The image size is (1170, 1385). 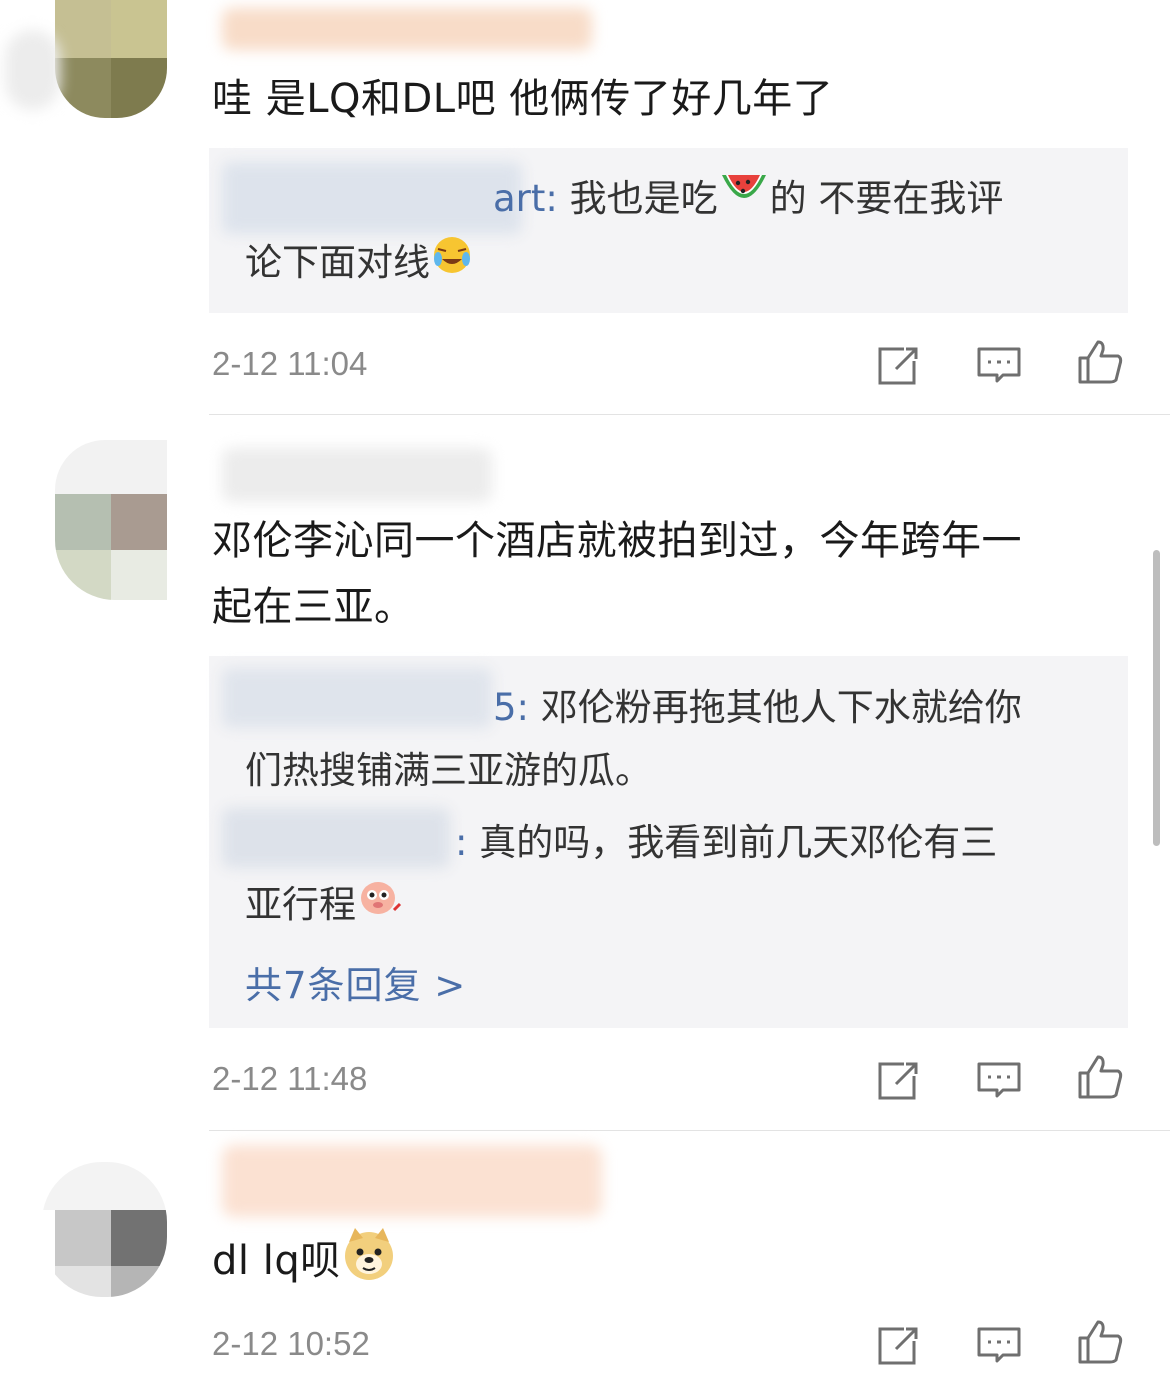 What do you see at coordinates (744, 200) in the screenshot?
I see `watermelon-emoji` at bounding box center [744, 200].